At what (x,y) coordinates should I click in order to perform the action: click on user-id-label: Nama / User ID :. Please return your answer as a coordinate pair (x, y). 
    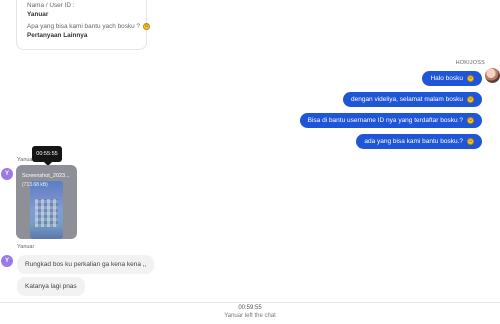
    Looking at the image, I should click on (51, 5).